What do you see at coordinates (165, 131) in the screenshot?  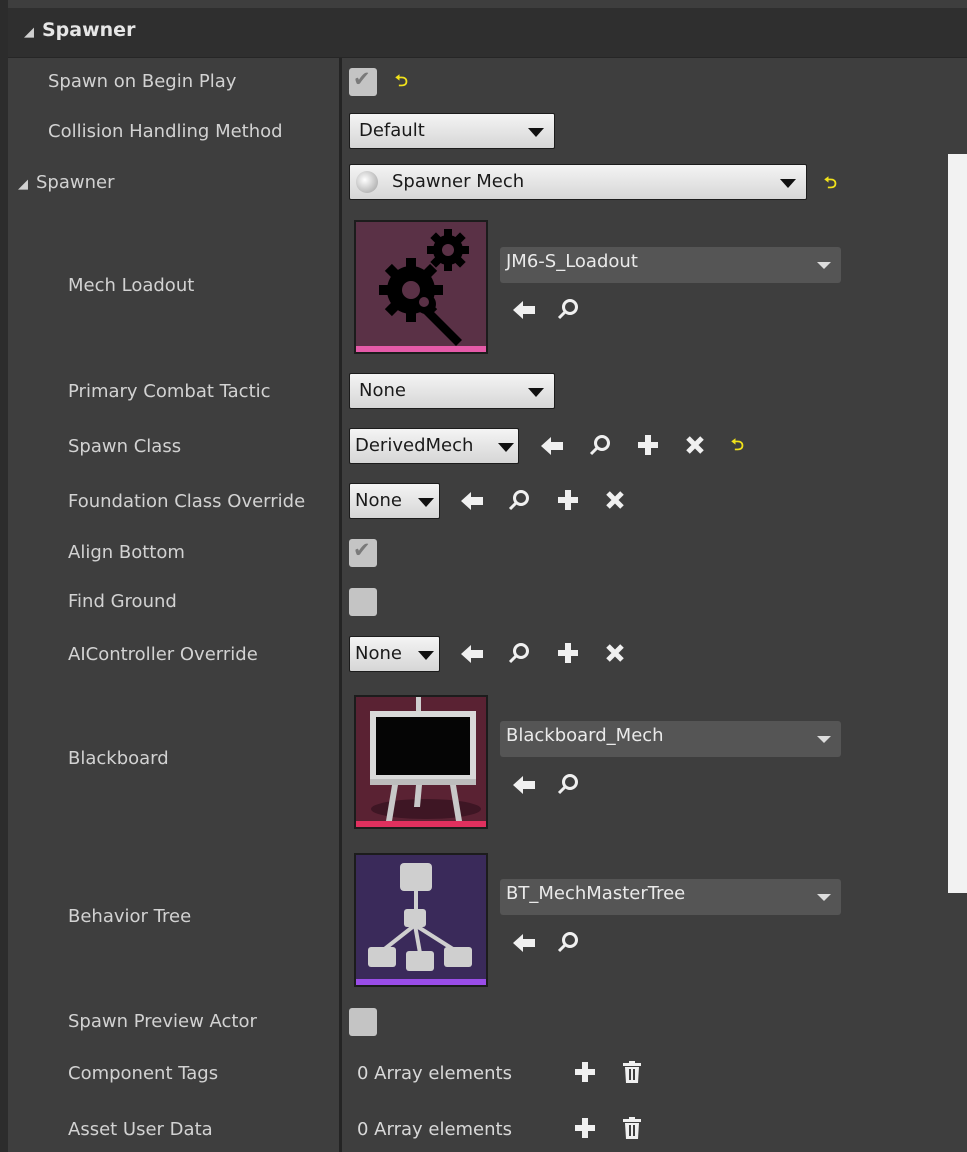 I see `label-collision-handling-method: Collision Handling Method` at bounding box center [165, 131].